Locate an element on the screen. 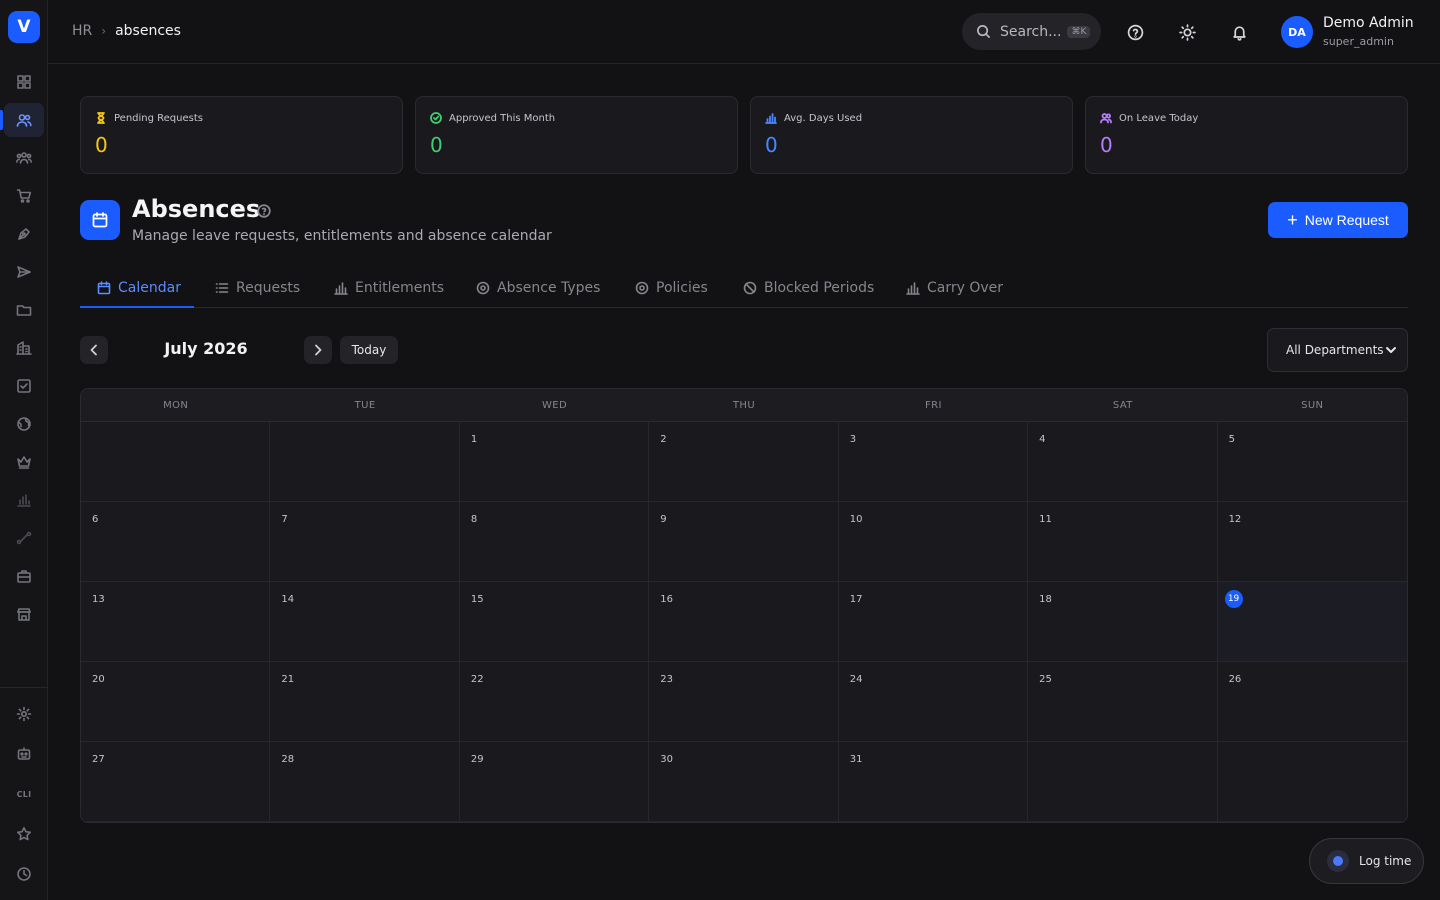 Image resolution: width=1440 pixels, height=900 pixels. stat-value: 0 is located at coordinates (1106, 145).